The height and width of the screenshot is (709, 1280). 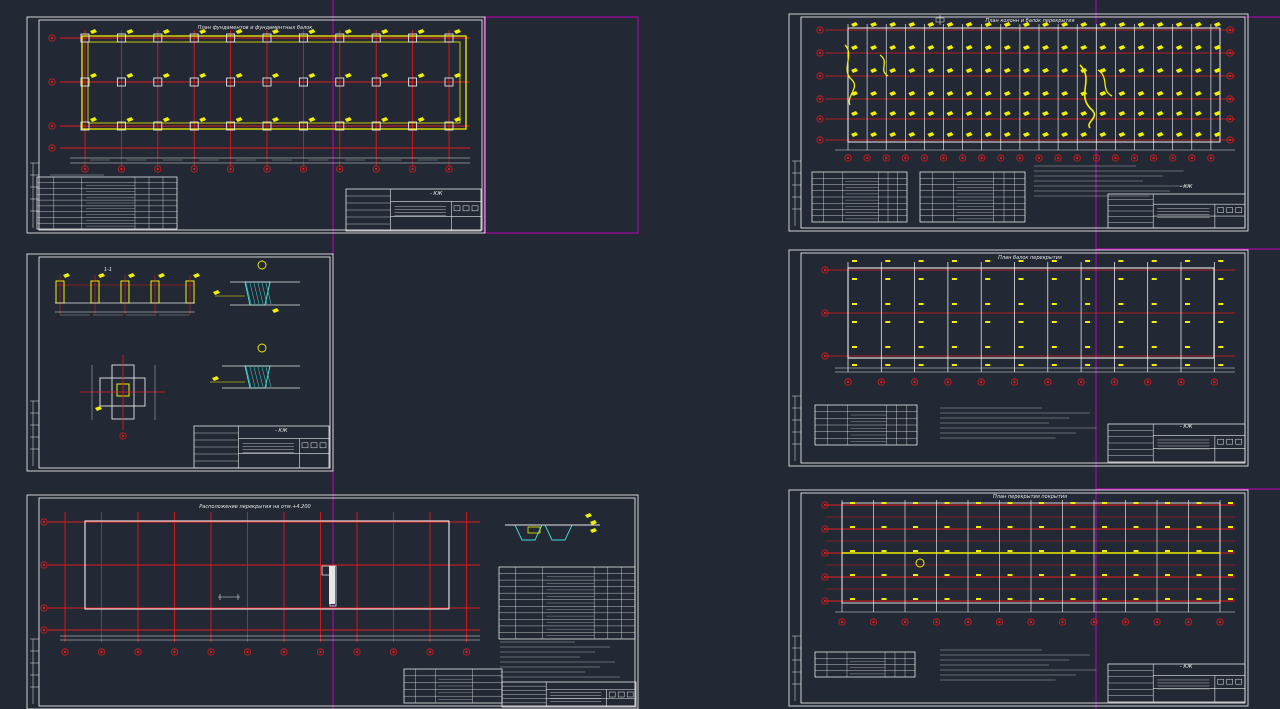 What do you see at coordinates (1034, 85) in the screenshot?
I see `frame-outline` at bounding box center [1034, 85].